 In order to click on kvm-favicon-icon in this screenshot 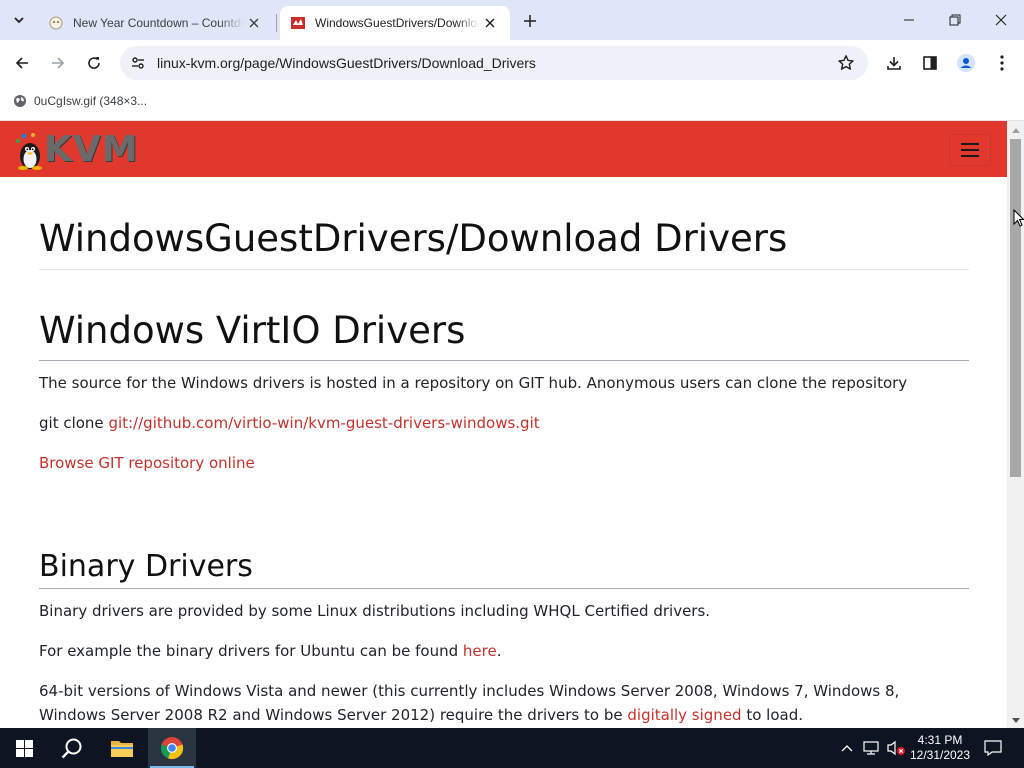, I will do `click(298, 23)`.